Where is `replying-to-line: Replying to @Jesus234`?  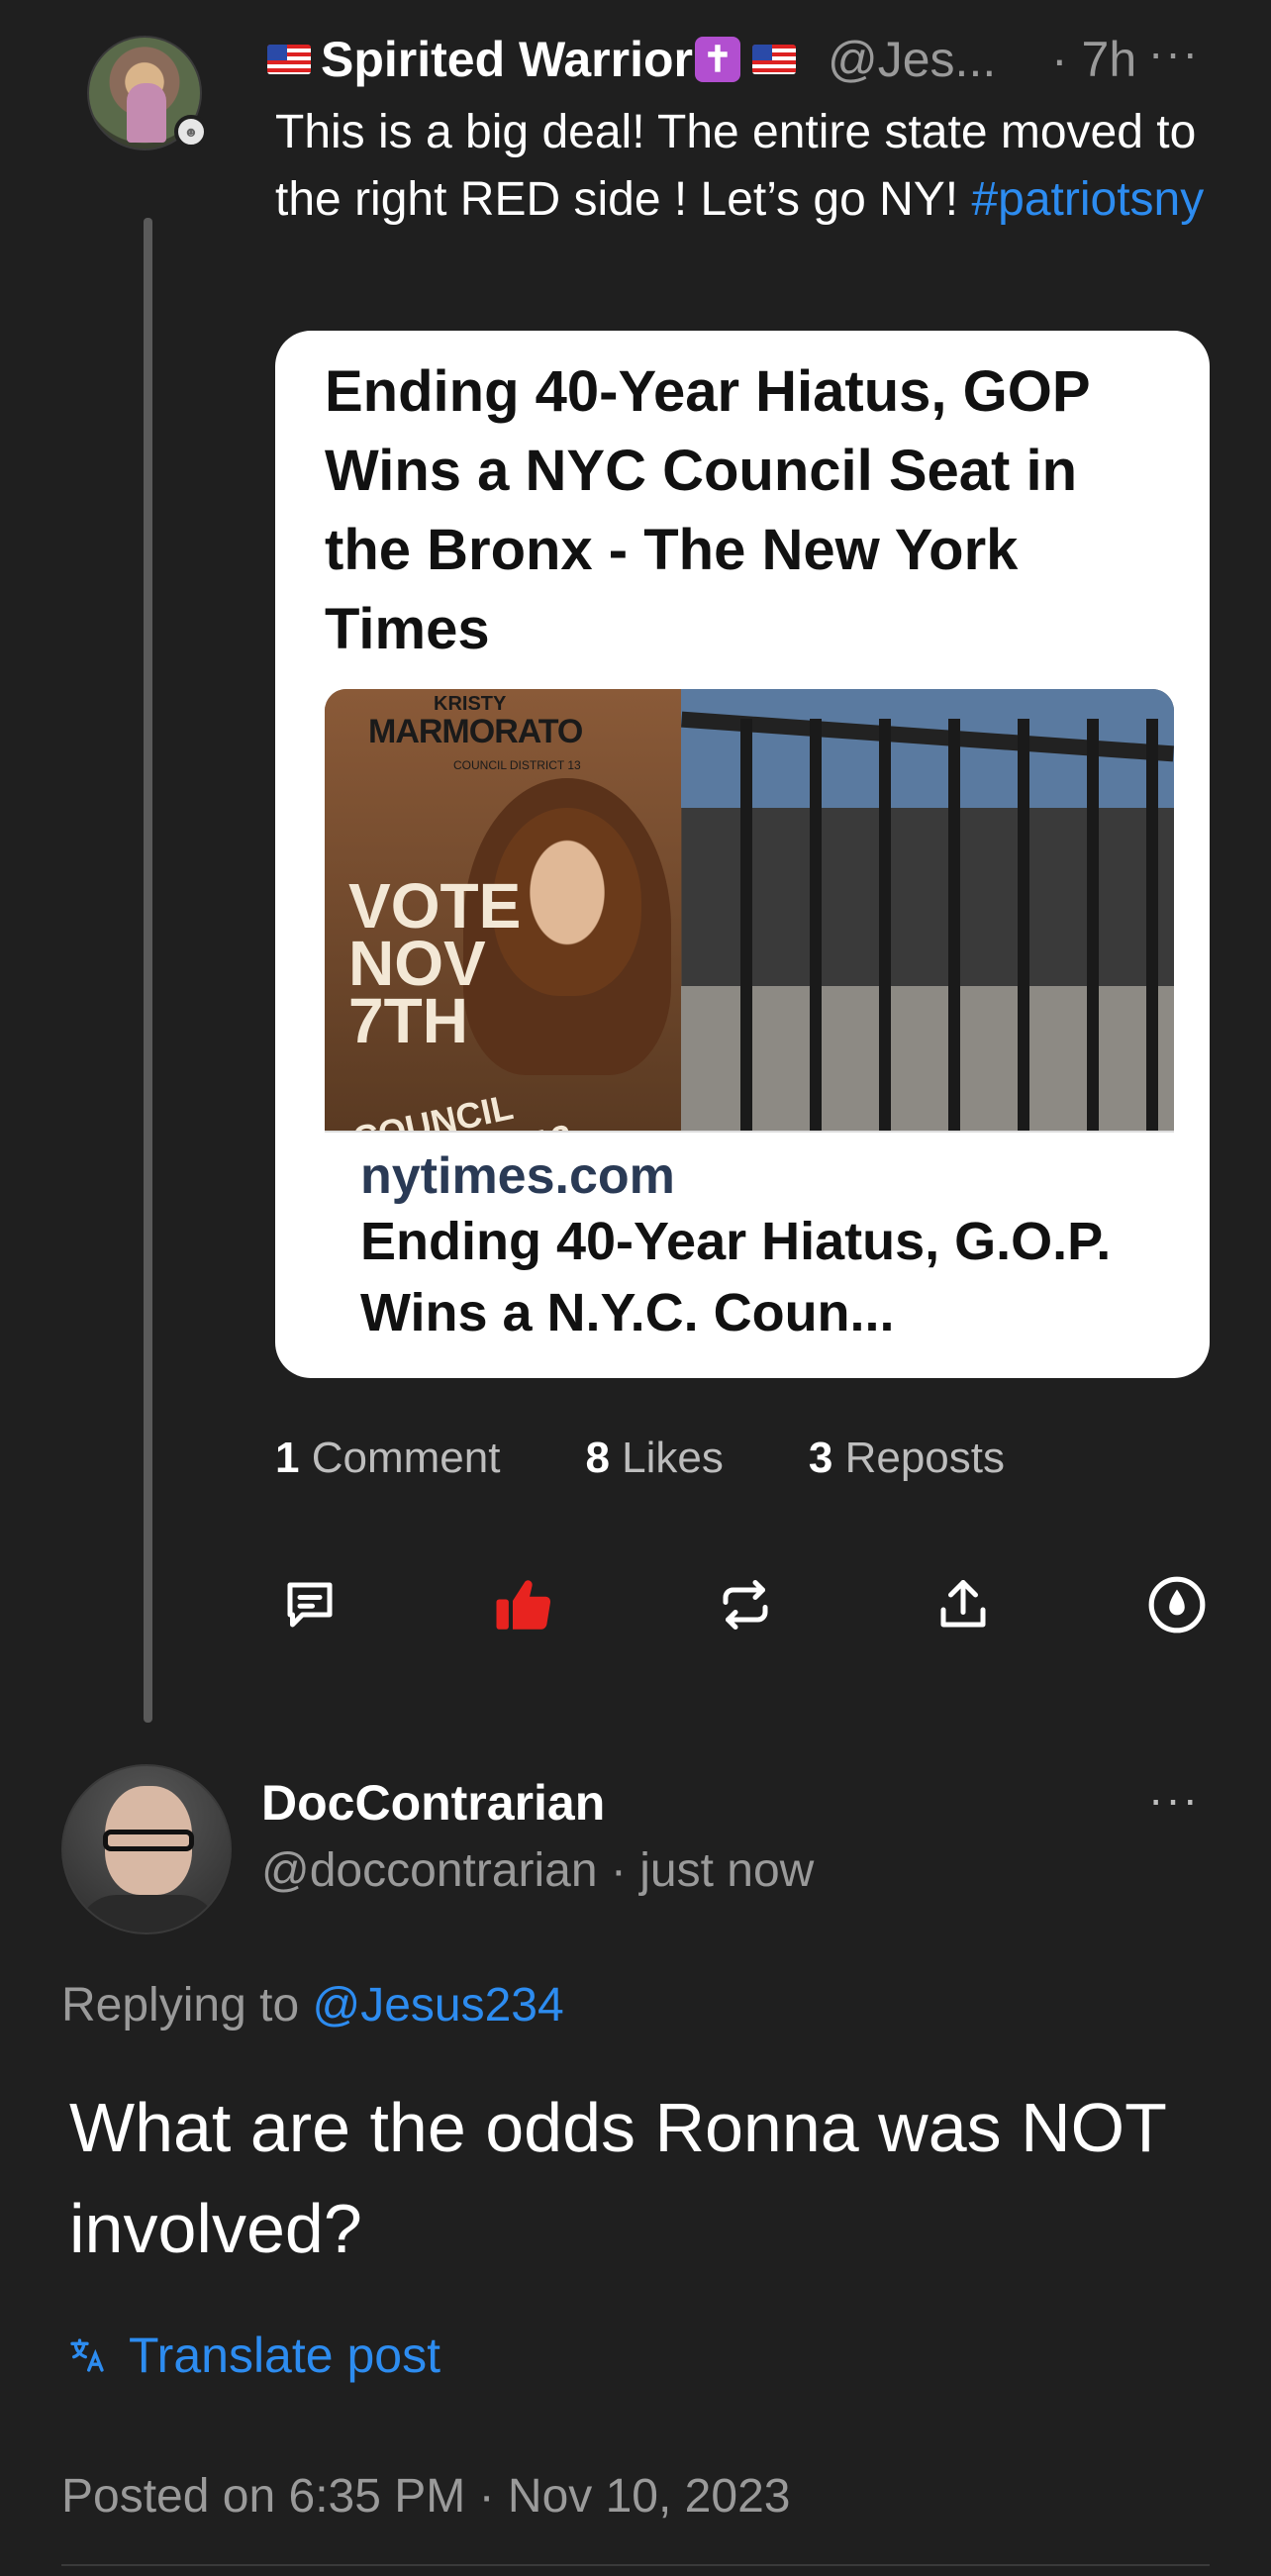
replying-to-line: Replying to @Jesus234 is located at coordinates (312, 2005).